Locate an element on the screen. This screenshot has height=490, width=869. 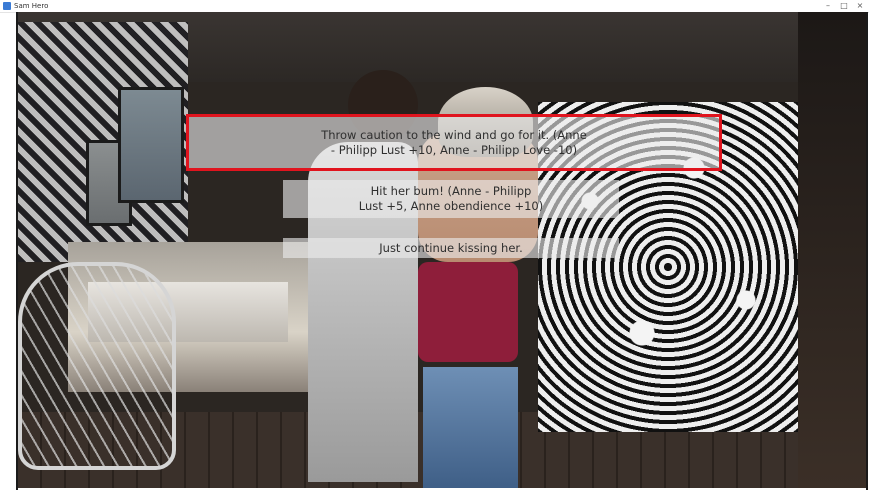
viewport-border-right is located at coordinates (867, 251).